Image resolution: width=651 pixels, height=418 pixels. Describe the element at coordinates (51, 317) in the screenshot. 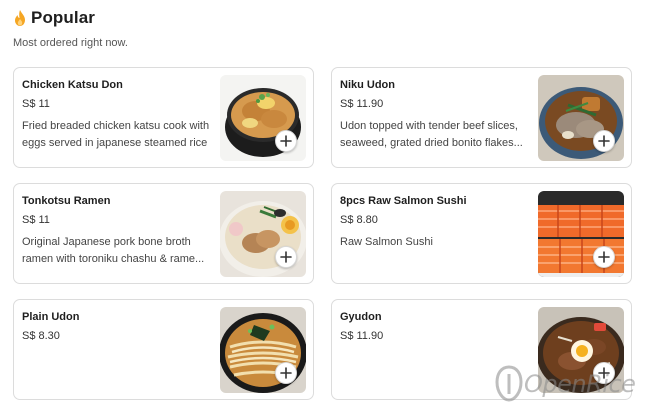

I see `menu-item-name: Plain Udon` at that location.